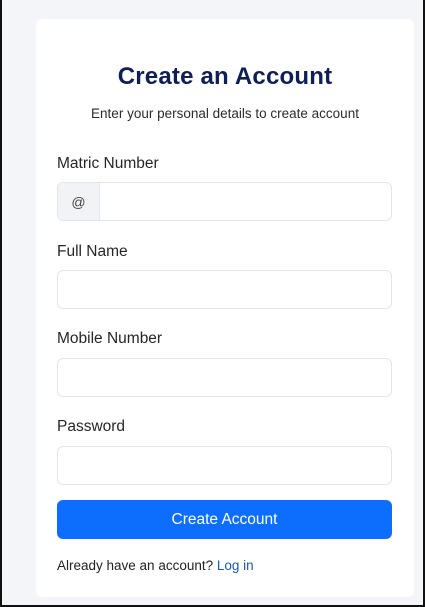 This screenshot has height=607, width=425. What do you see at coordinates (108, 163) in the screenshot?
I see `matric-number-label: Matric Number` at bounding box center [108, 163].